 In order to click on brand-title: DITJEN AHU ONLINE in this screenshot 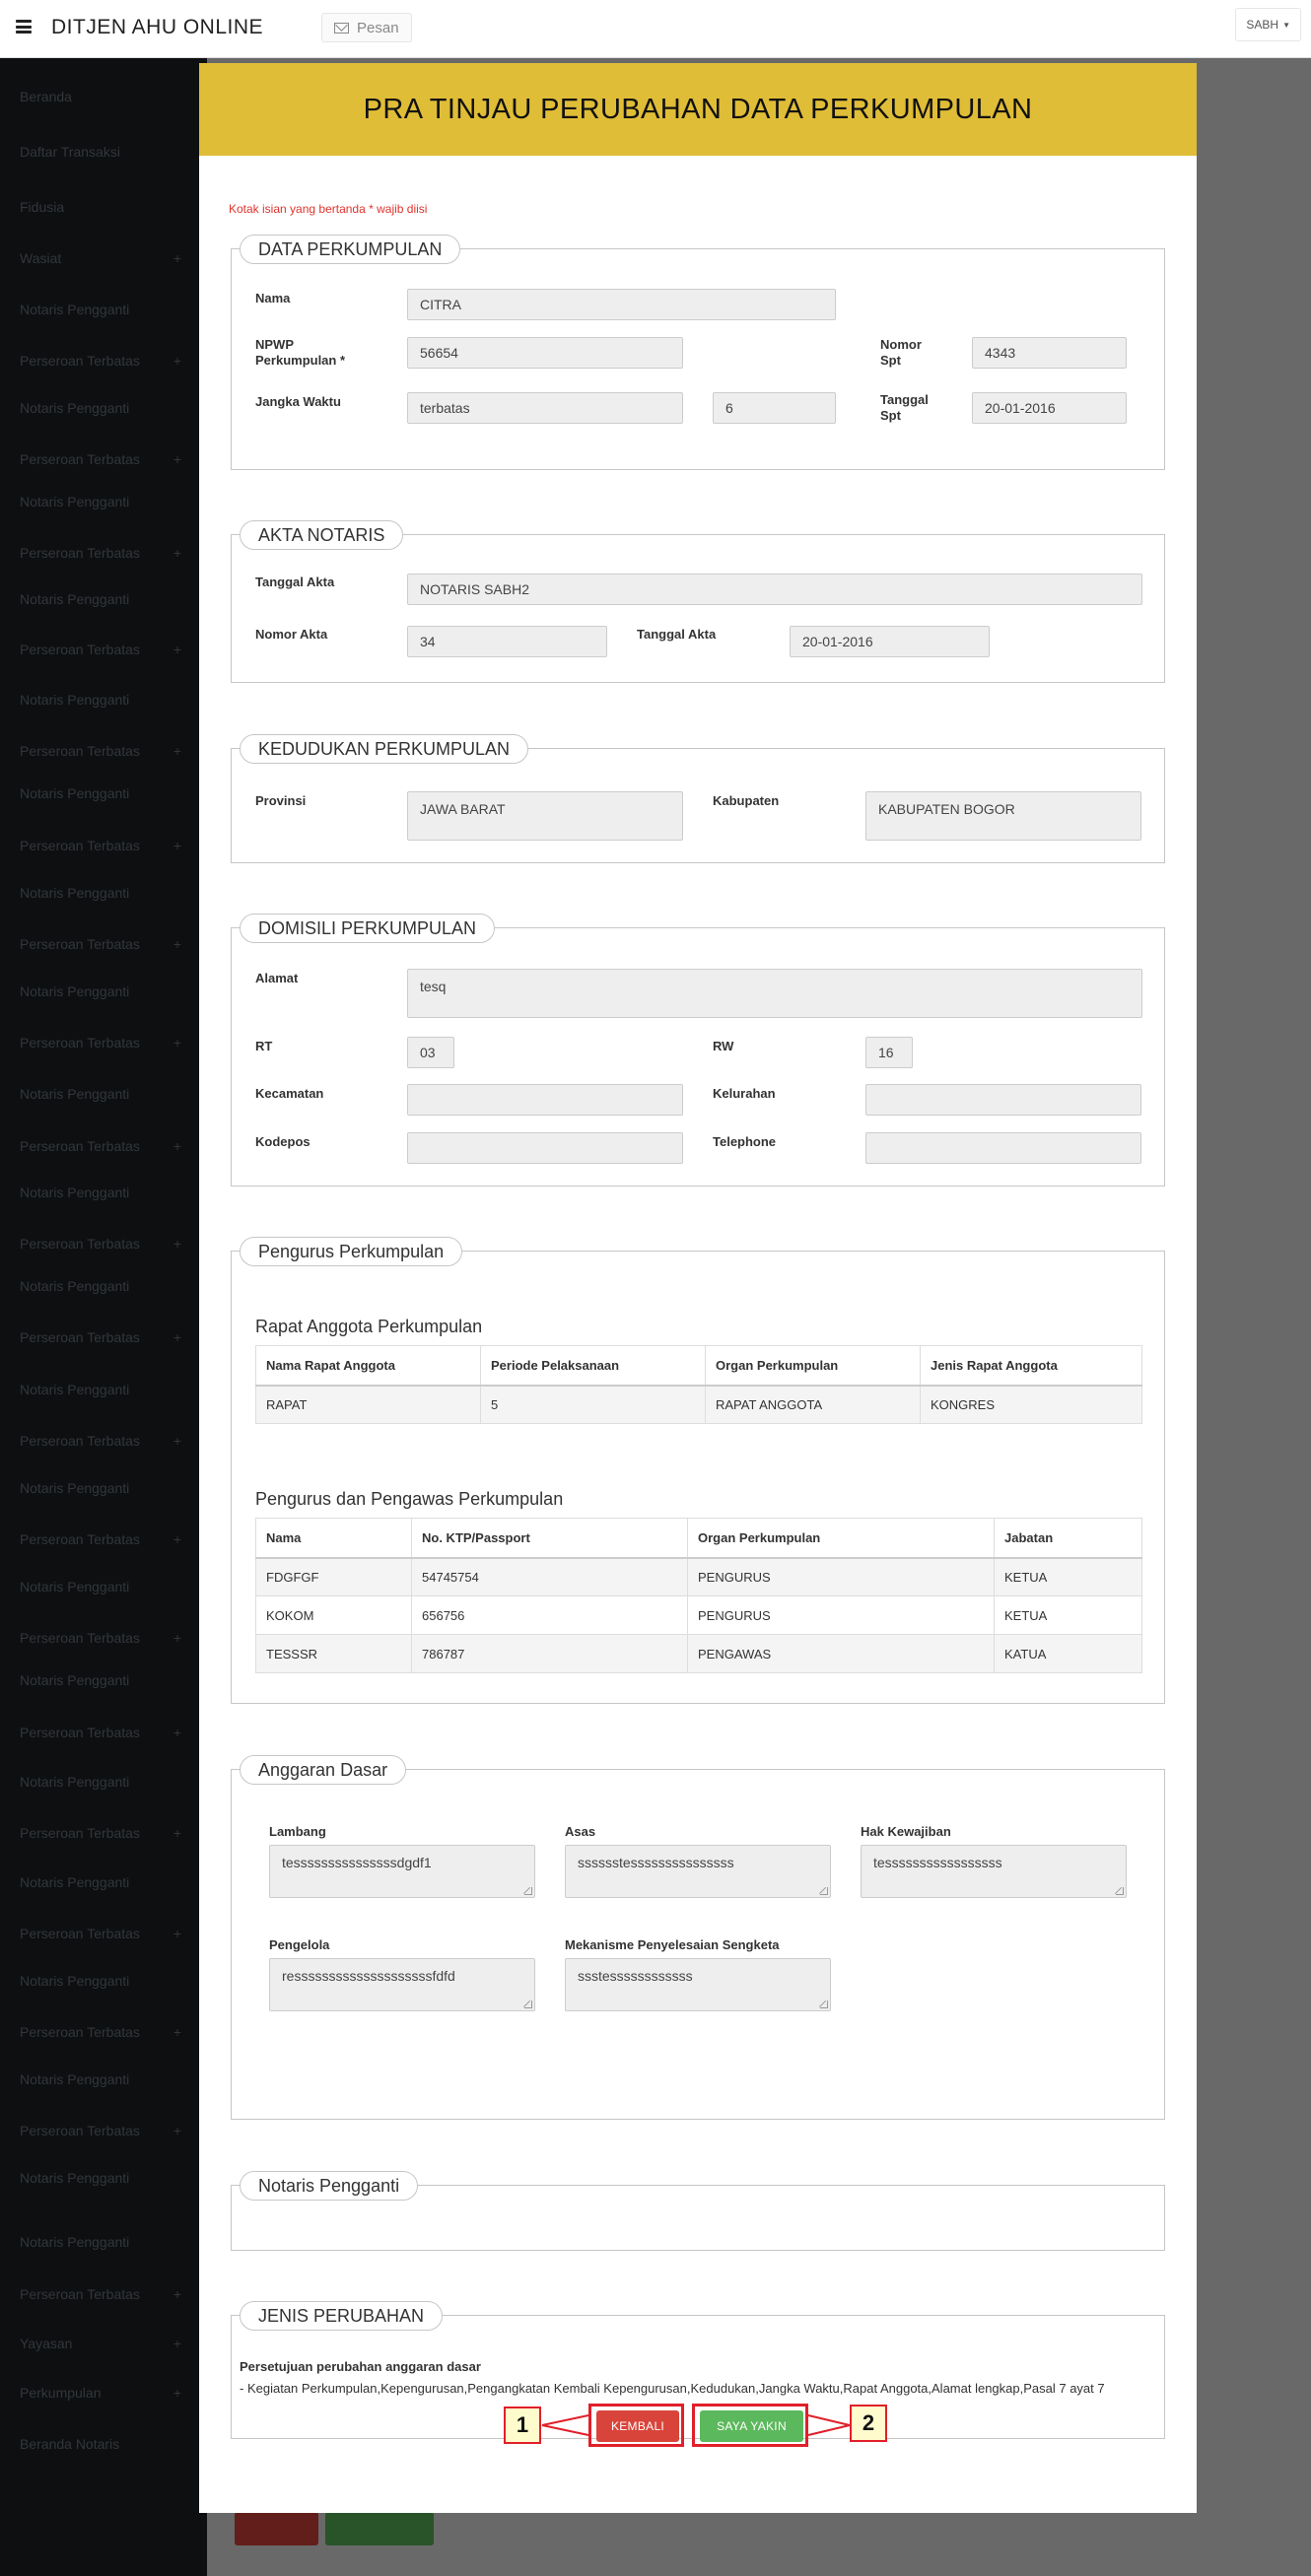, I will do `click(157, 27)`.